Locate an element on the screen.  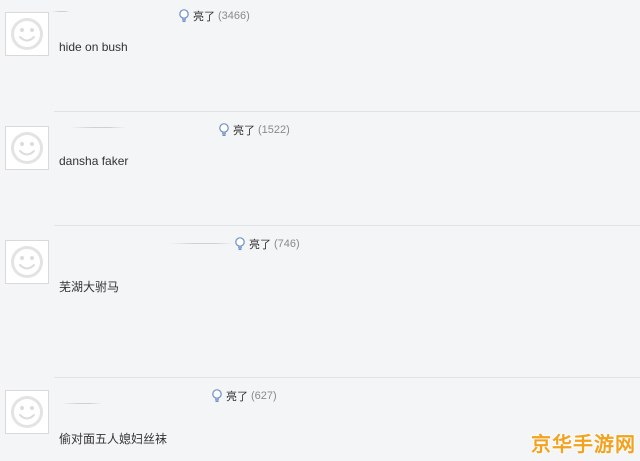
like-button: 亮了 (627) is located at coordinates (244, 396).